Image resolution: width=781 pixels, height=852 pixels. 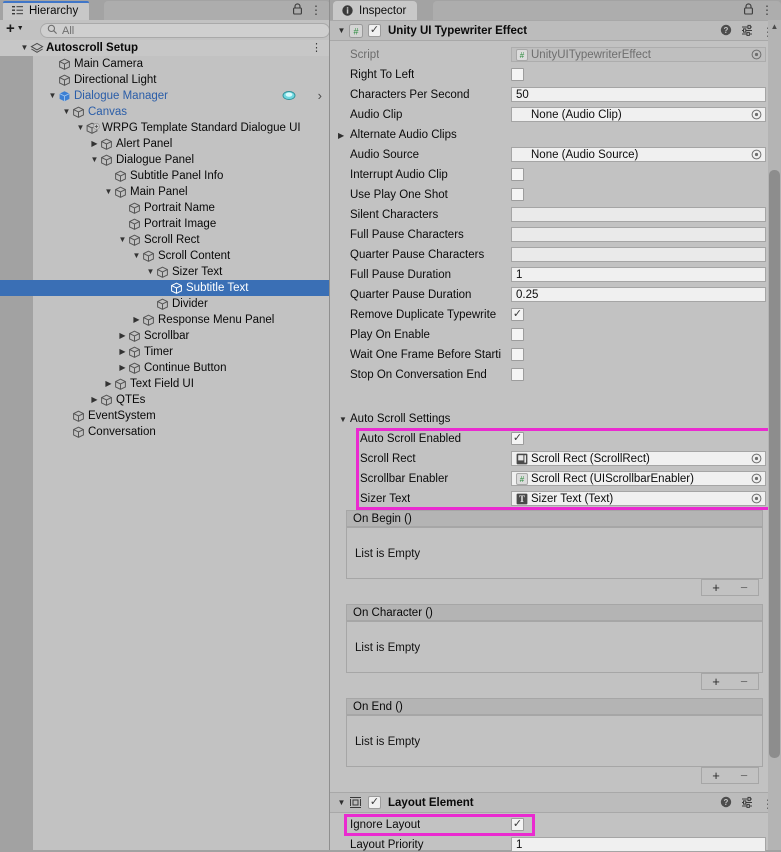 I want to click on hierarchy-item-autoscroll-setup: ▼ Autoscroll Setup ⋮, so click(x=165, y=48).